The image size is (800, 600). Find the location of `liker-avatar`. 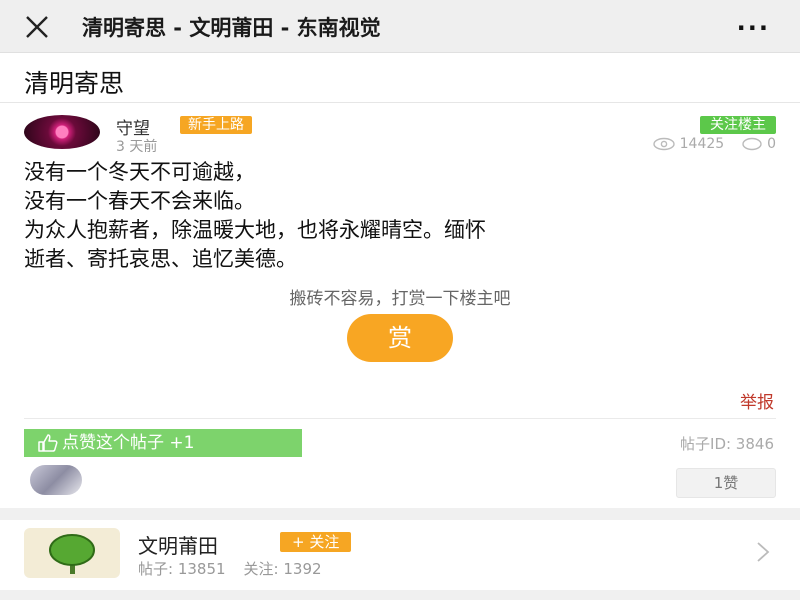

liker-avatar is located at coordinates (56, 480).